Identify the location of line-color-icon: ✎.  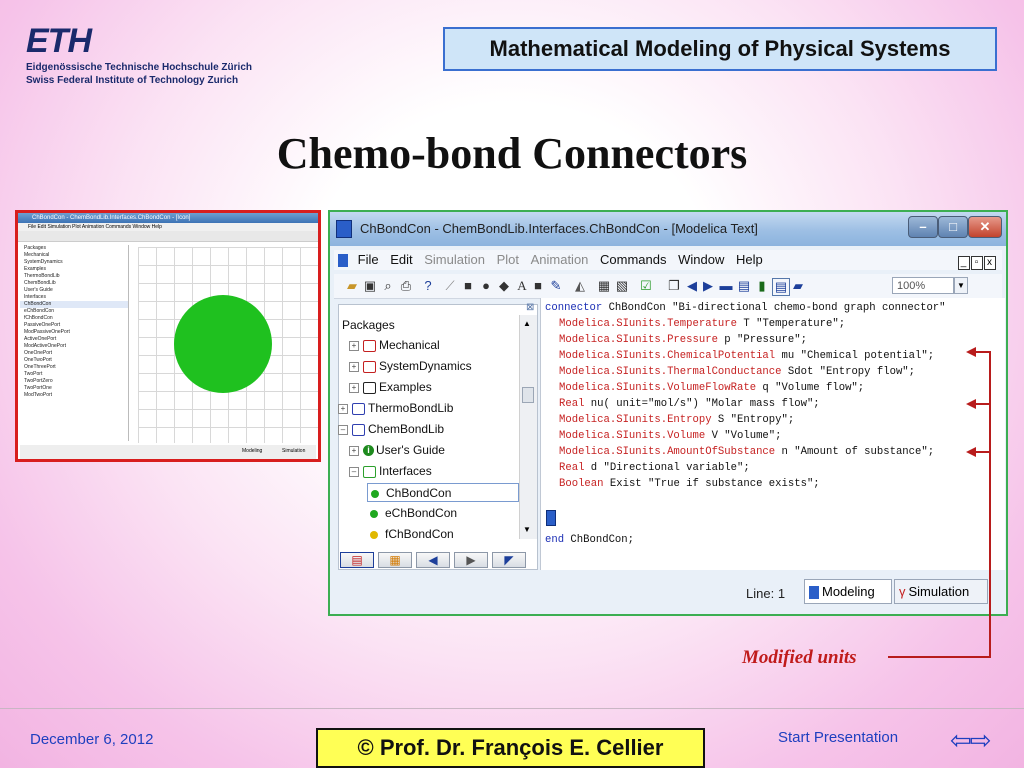
(556, 286).